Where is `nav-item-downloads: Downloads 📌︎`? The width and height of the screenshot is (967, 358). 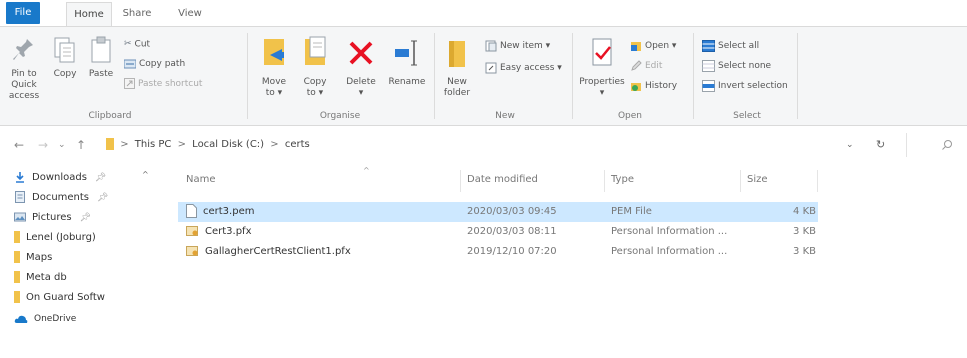 nav-item-downloads: Downloads 📌︎ is located at coordinates (81, 178).